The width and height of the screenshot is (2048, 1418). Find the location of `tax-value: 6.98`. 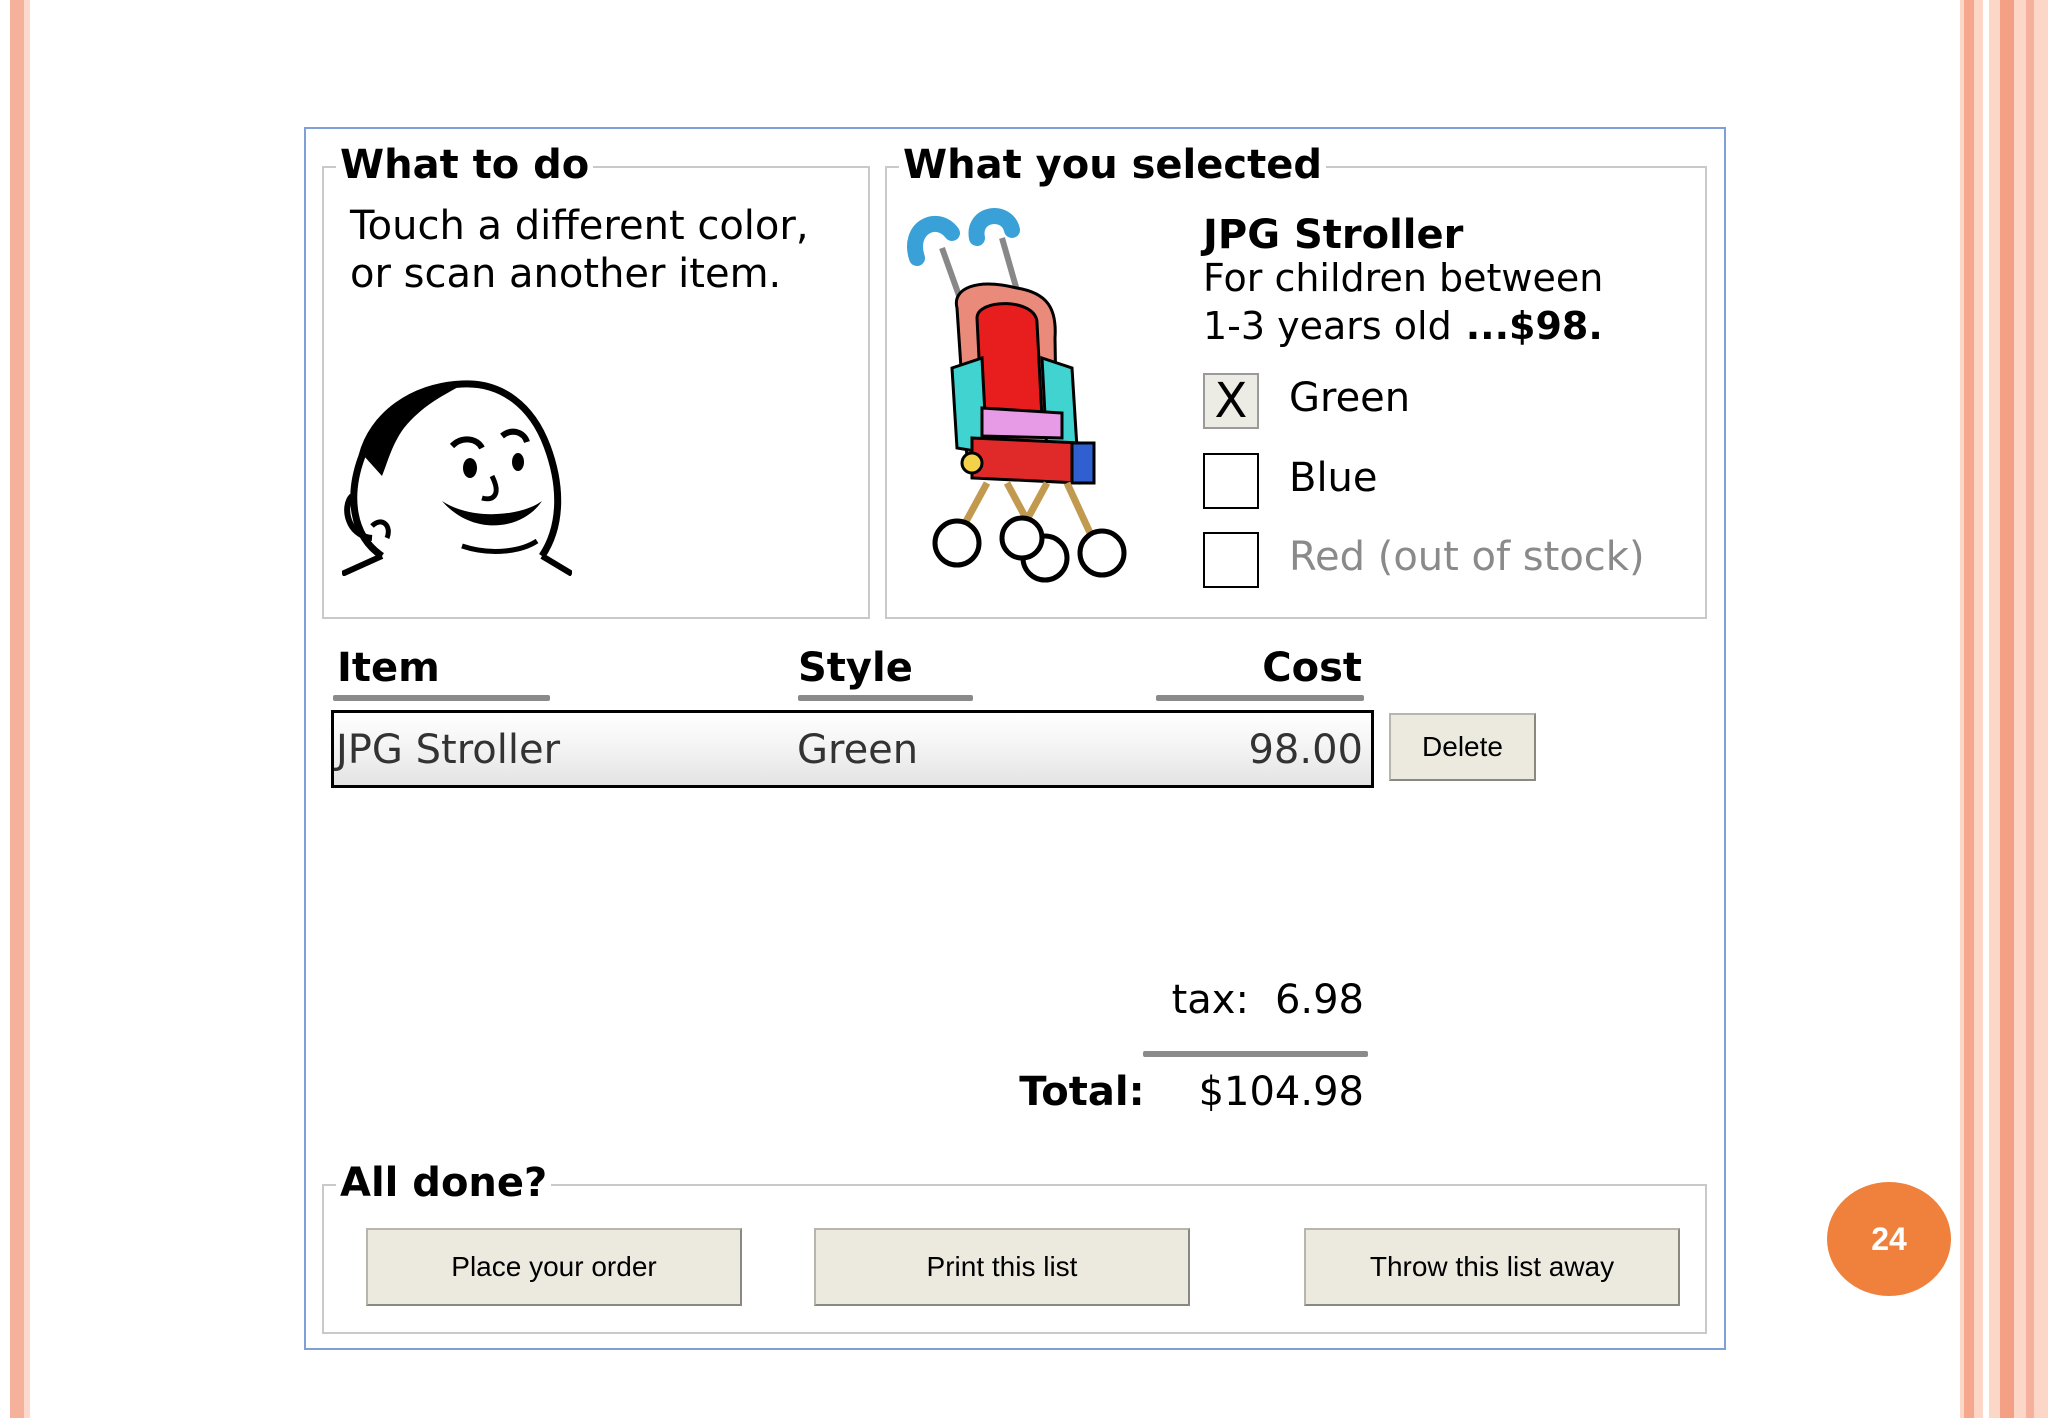

tax-value: 6.98 is located at coordinates (1319, 1000).